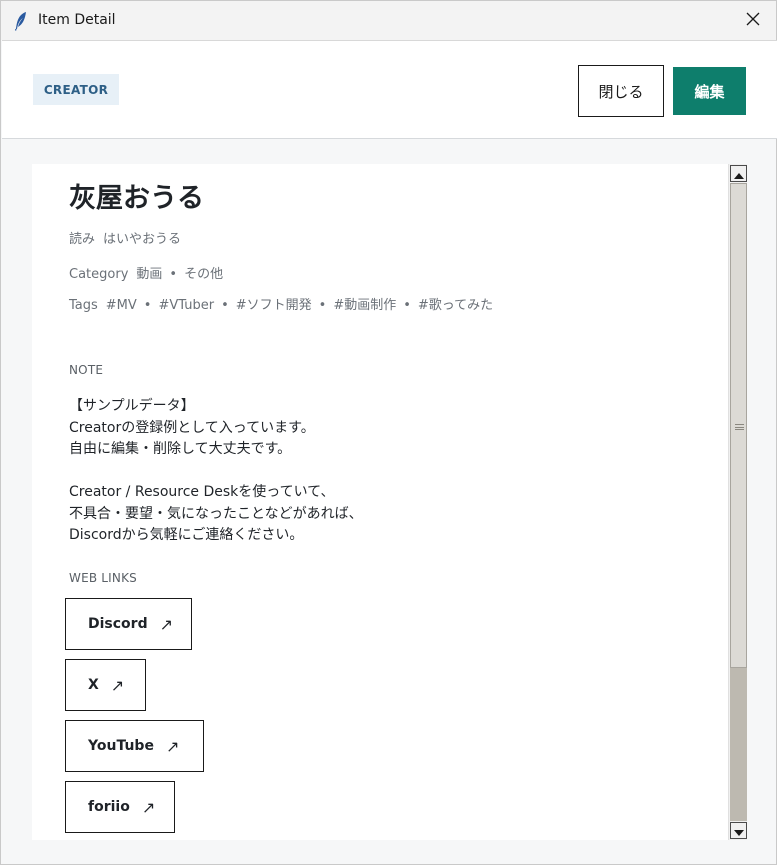 This screenshot has width=777, height=865. What do you see at coordinates (99, 274) in the screenshot?
I see `category-label: Category` at bounding box center [99, 274].